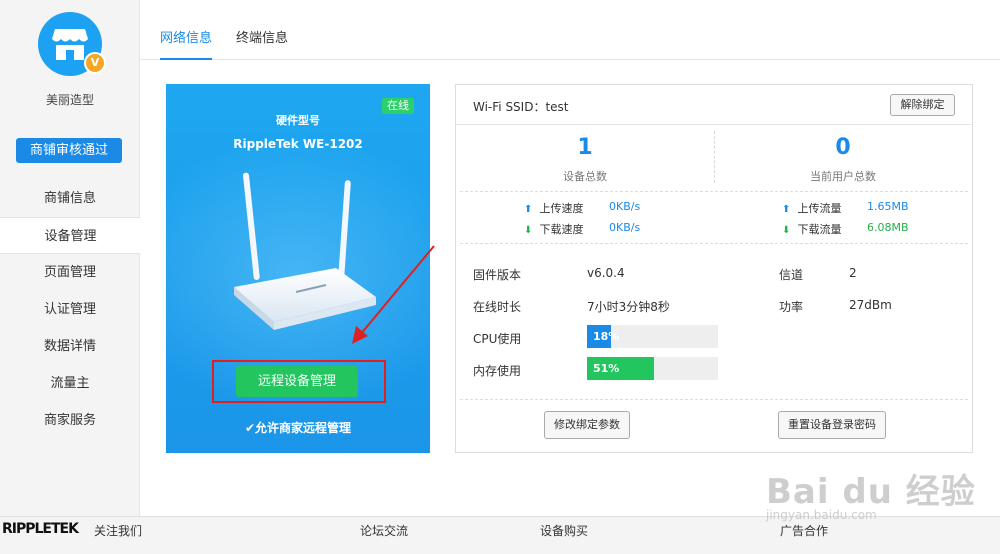 Image resolution: width=1000 pixels, height=554 pixels. I want to click on cpu-usage-fill: 18%, so click(603, 336).